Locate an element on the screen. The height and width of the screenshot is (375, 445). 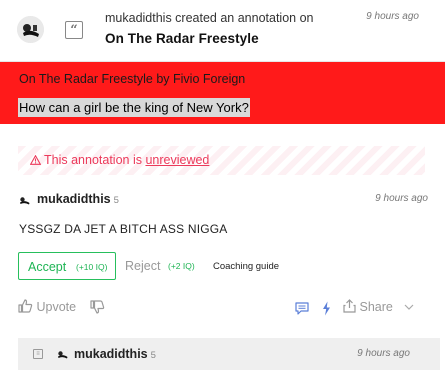
annotation-author-row: mukadidthis 5 9 hours ago is located at coordinates (223, 201).